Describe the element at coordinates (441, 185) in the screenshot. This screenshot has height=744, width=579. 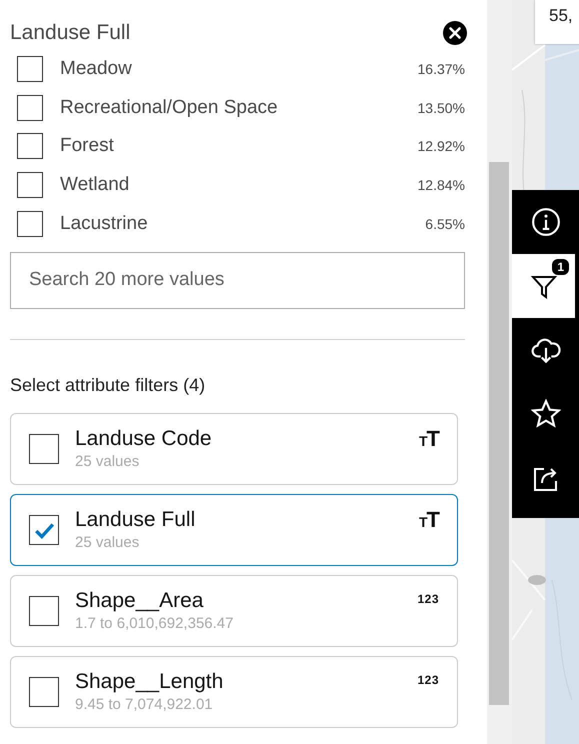
I see `value-percent: 12.84%` at that location.